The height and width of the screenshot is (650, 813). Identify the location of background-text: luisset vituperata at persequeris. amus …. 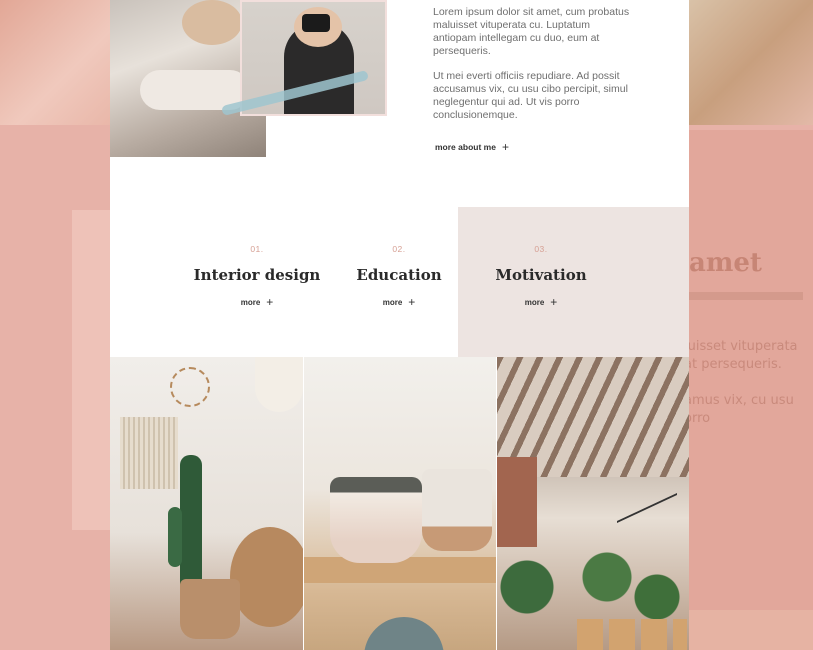
(748, 383).